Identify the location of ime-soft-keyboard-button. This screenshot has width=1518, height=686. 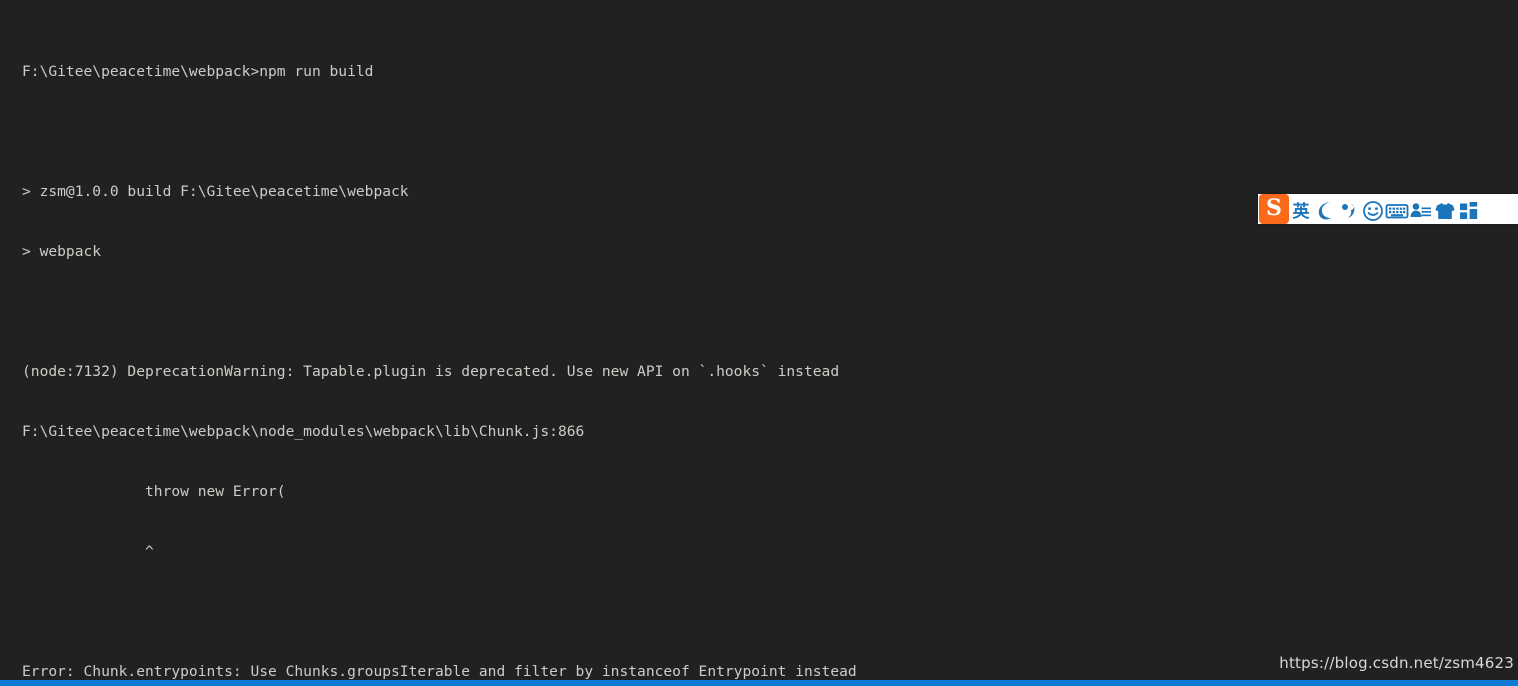
(1397, 209).